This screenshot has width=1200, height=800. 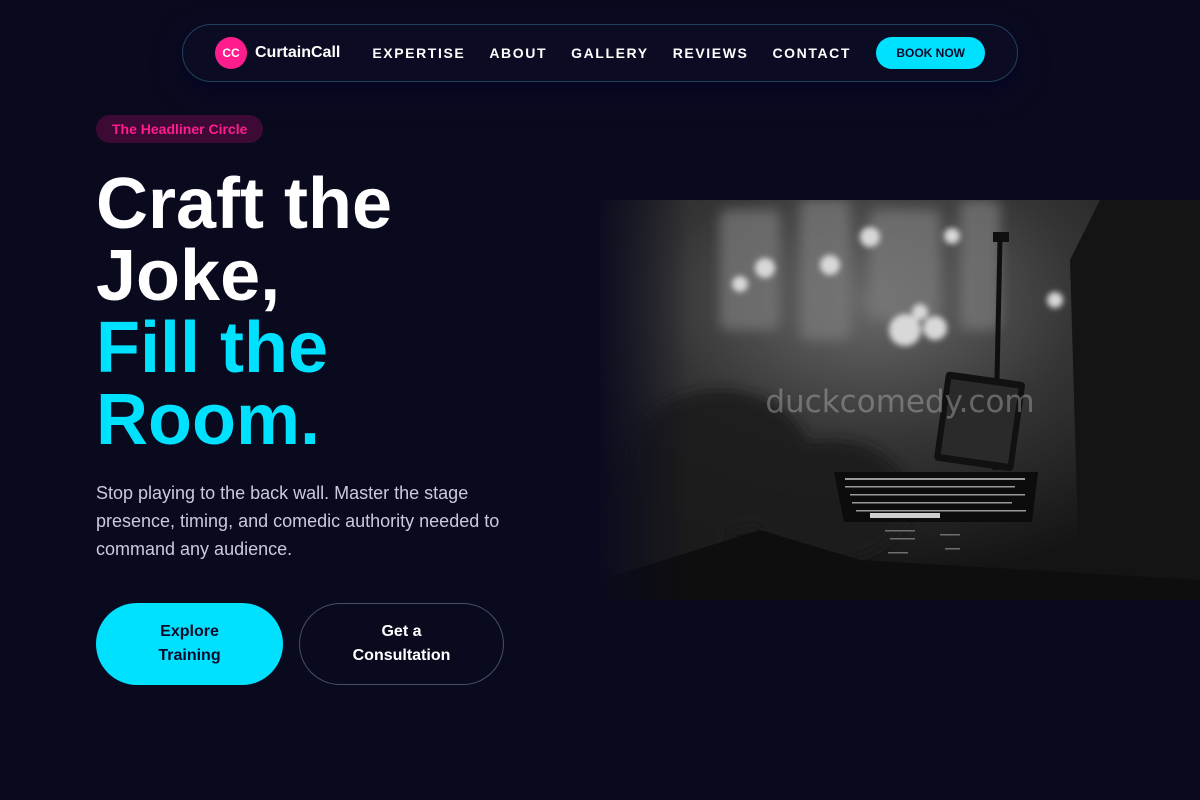 I want to click on headline-line-4: Room., so click(x=208, y=420).